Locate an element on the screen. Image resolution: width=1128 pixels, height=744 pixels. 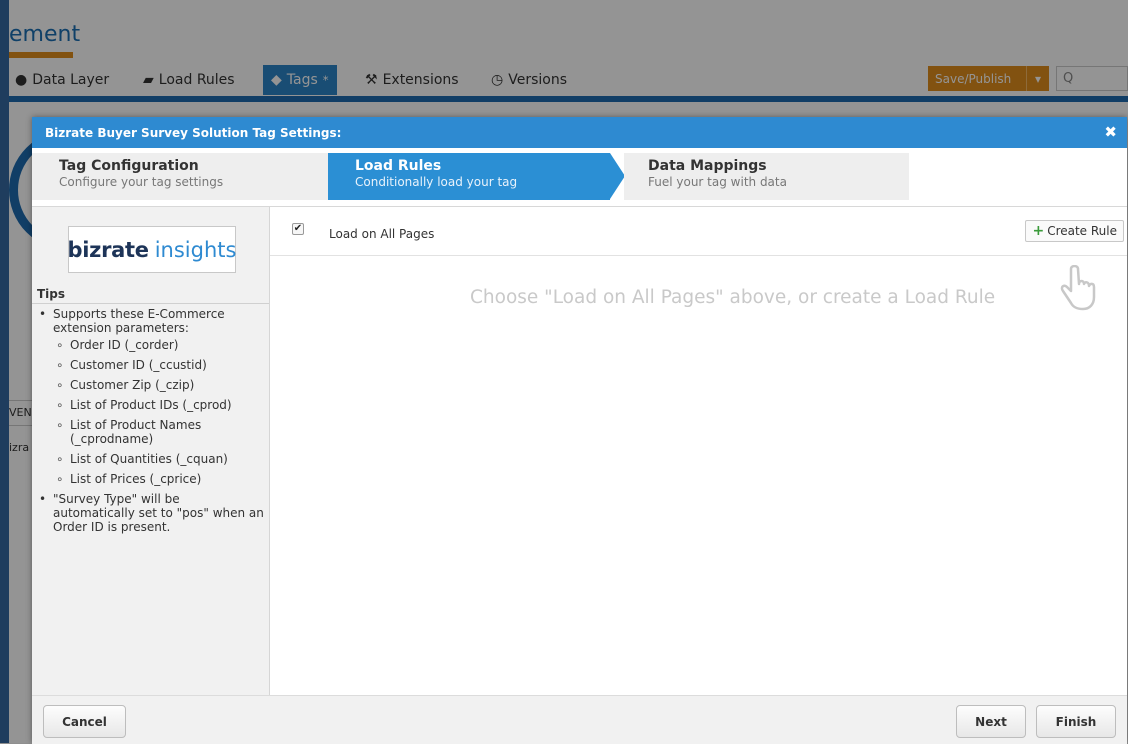
step-subtitle: Fuel your tag with data is located at coordinates (717, 182).